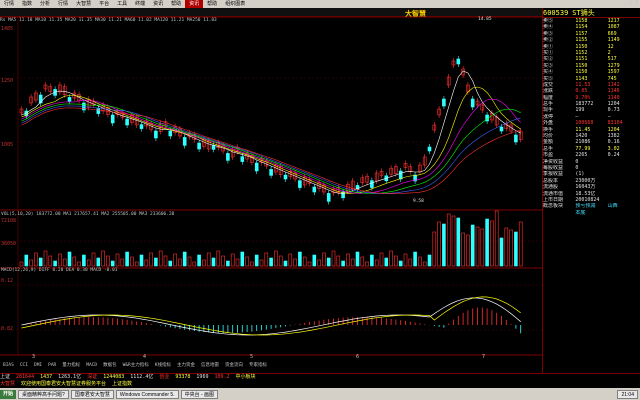 This screenshot has height=400, width=640. I want to click on window-controls: _ □ X, so click(630, 3).